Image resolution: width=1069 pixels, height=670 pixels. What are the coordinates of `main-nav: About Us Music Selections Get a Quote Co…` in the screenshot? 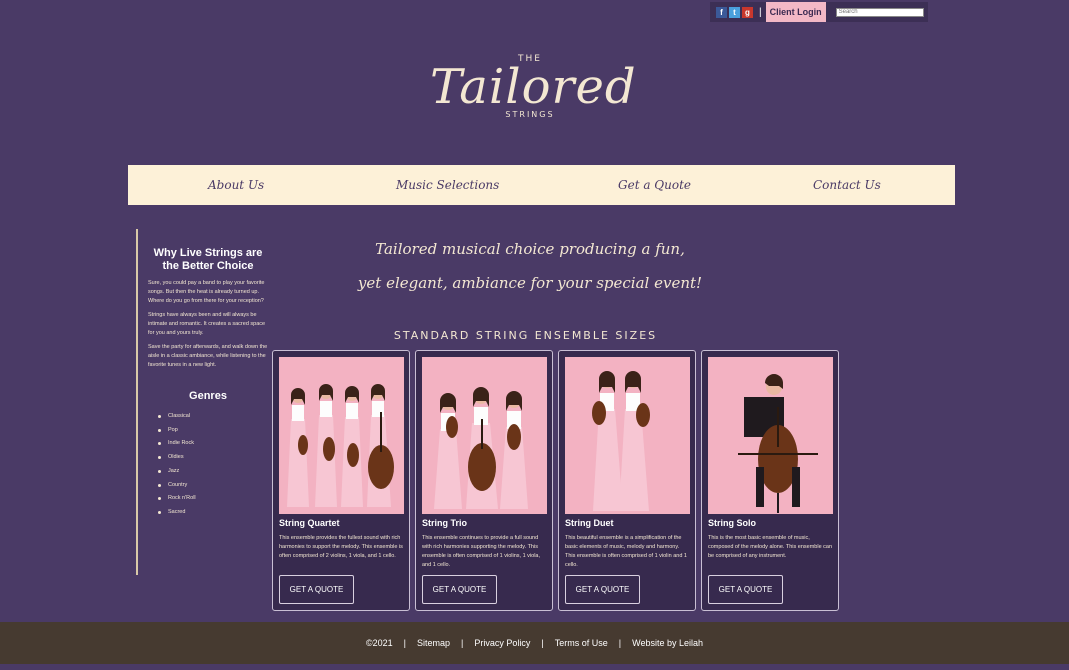 It's located at (541, 185).